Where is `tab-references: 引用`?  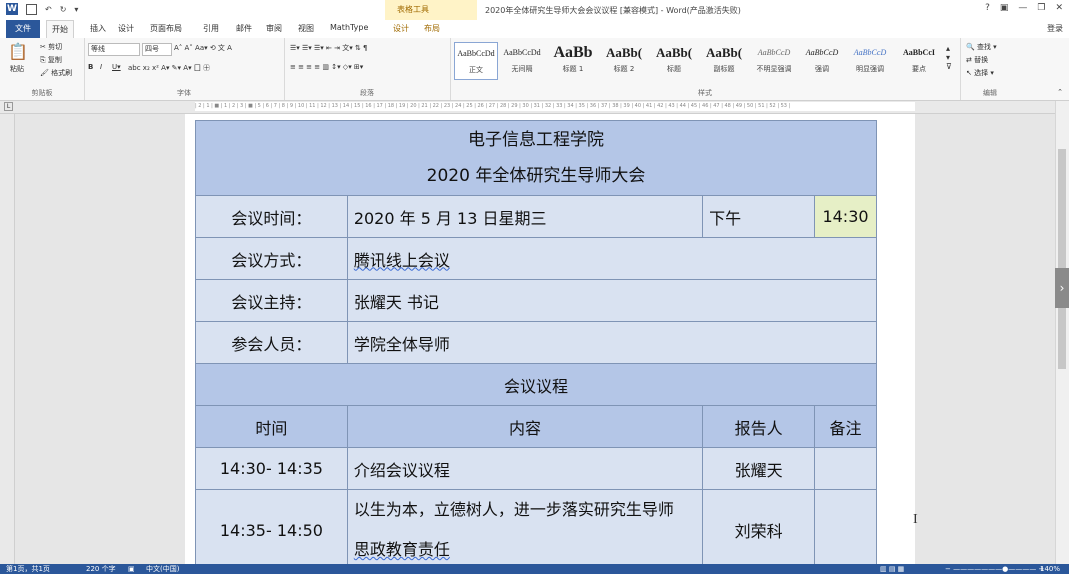 tab-references: 引用 is located at coordinates (211, 28).